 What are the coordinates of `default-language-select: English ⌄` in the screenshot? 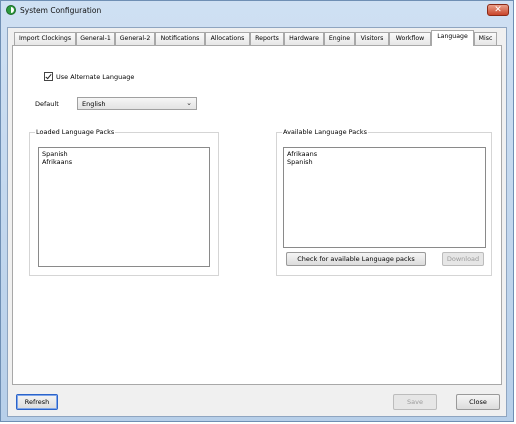 It's located at (137, 103).